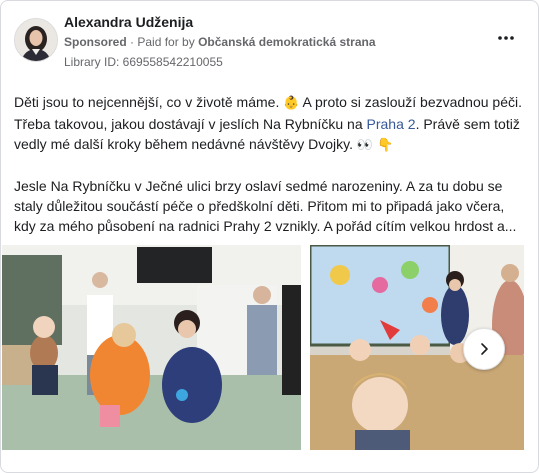 Image resolution: width=539 pixels, height=473 pixels. I want to click on author-avatar, so click(36, 40).